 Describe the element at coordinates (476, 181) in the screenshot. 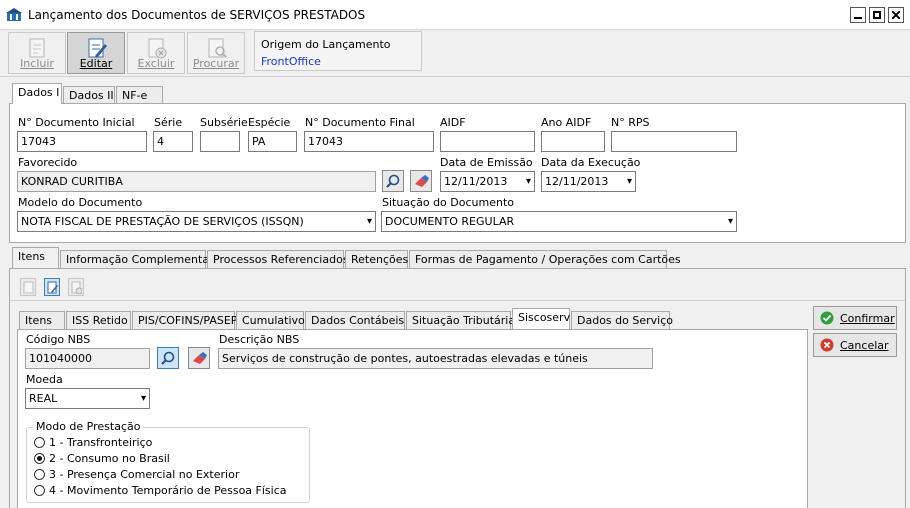

I see `data-emissao-value: 12/11/2013` at that location.